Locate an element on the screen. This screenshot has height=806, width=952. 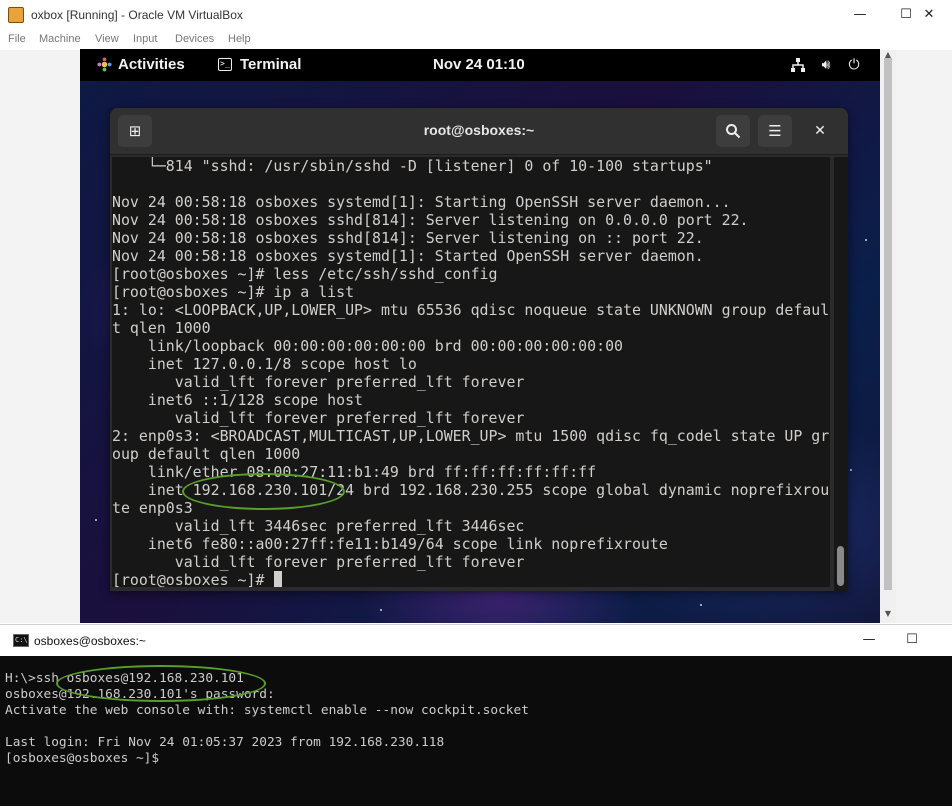
cmd-minimize-button: — is located at coordinates (869, 640).